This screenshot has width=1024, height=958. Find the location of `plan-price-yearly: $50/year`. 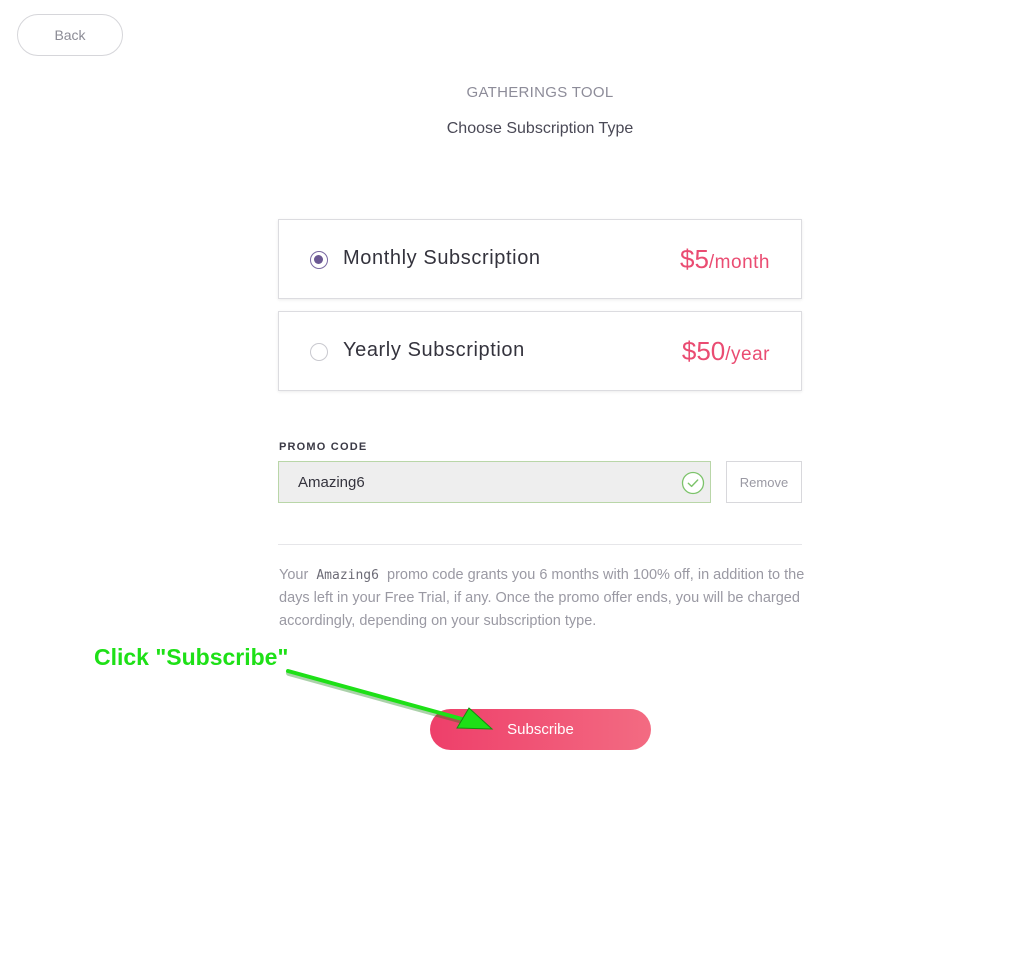

plan-price-yearly: $50/year is located at coordinates (726, 351).